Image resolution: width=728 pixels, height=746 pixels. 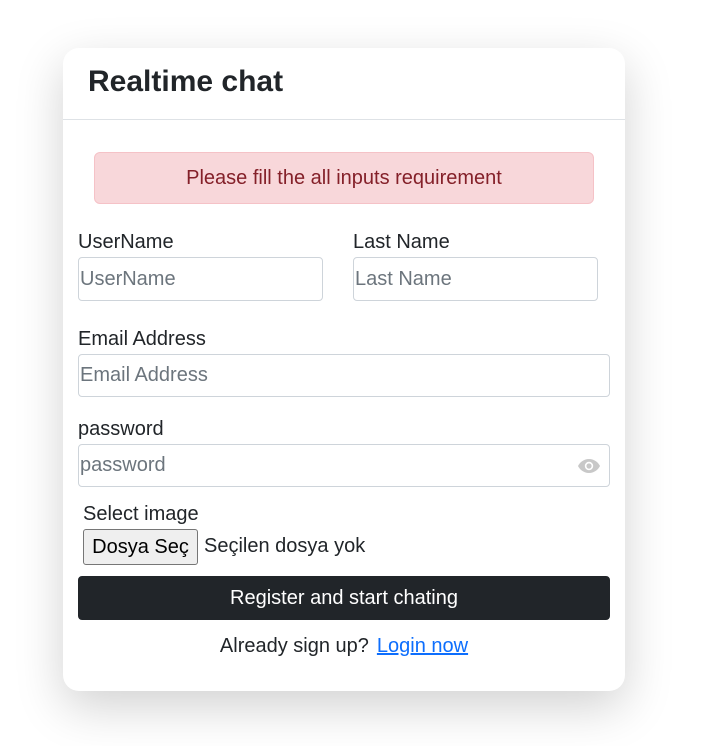 I want to click on password-label: password, so click(x=121, y=429).